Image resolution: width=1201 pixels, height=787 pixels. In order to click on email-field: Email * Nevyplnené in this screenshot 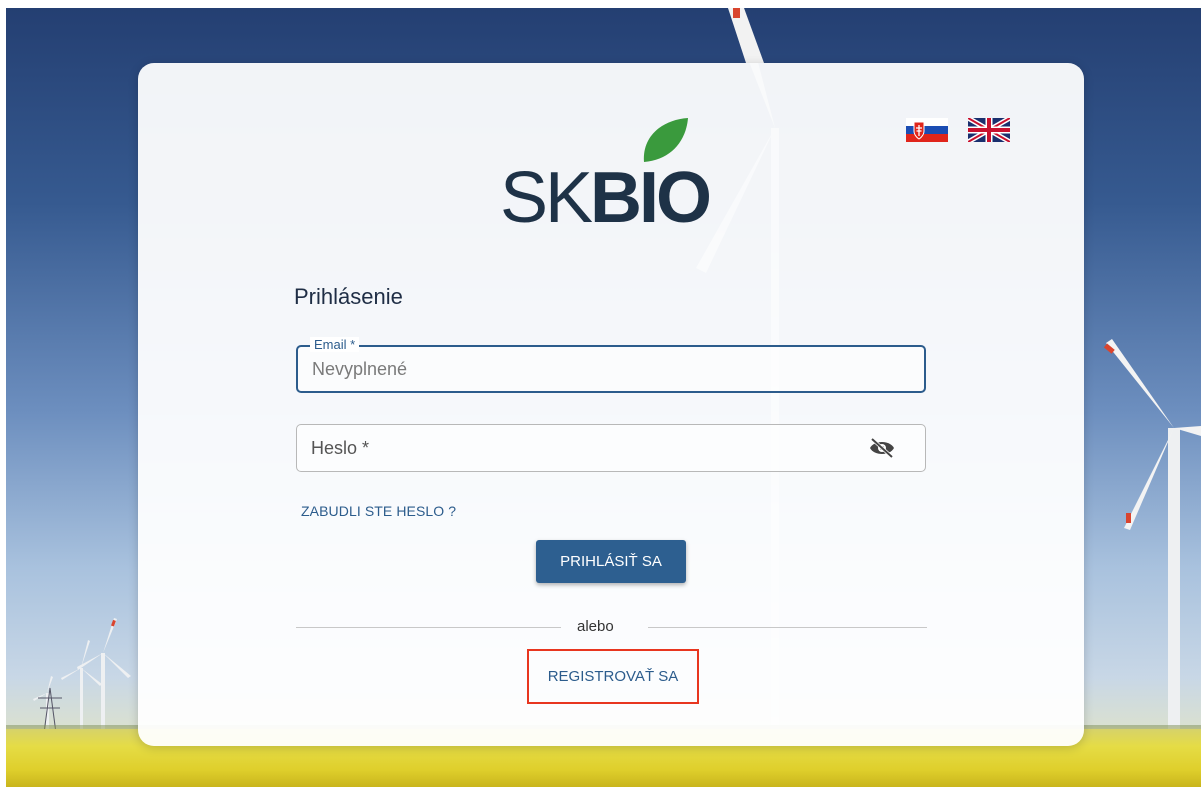, I will do `click(611, 365)`.